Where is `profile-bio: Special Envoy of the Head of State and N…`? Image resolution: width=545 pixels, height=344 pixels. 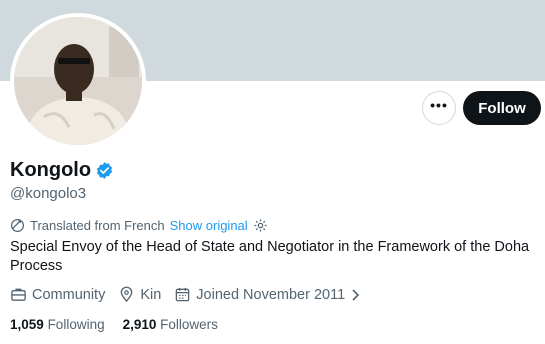 profile-bio: Special Envoy of the Head of State and N… is located at coordinates (270, 256).